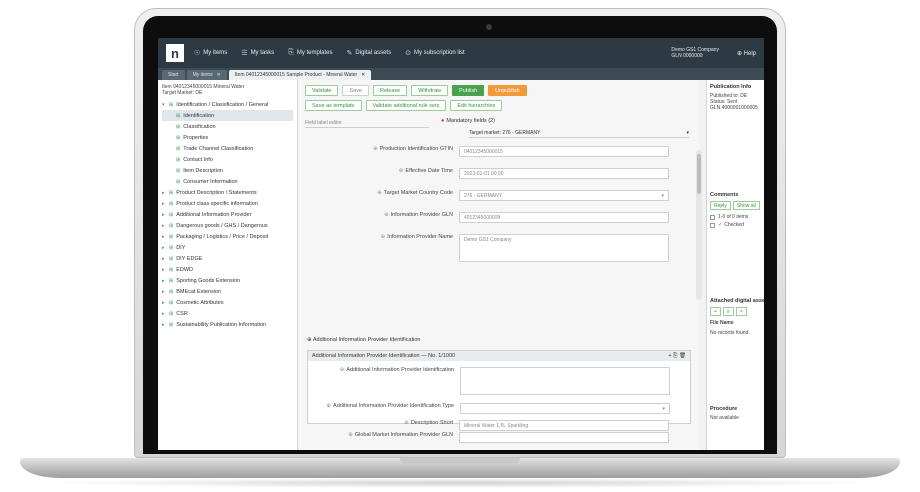 Image resolution: width=920 pixels, height=492 pixels. Describe the element at coordinates (429, 171) in the screenshot. I see `field-label-text: Effective Date Time` at that location.